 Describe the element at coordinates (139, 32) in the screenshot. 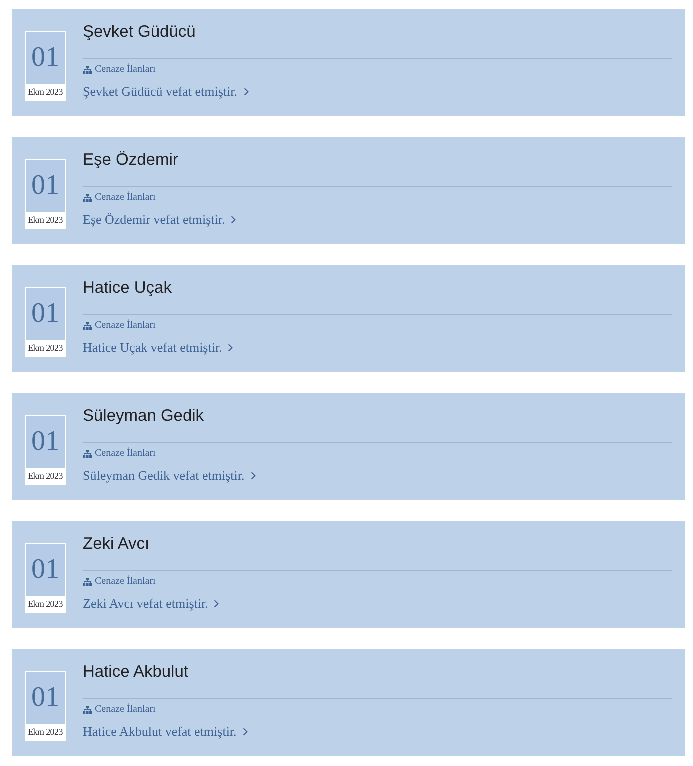

I see `post-title: Şevket Güdücü` at that location.